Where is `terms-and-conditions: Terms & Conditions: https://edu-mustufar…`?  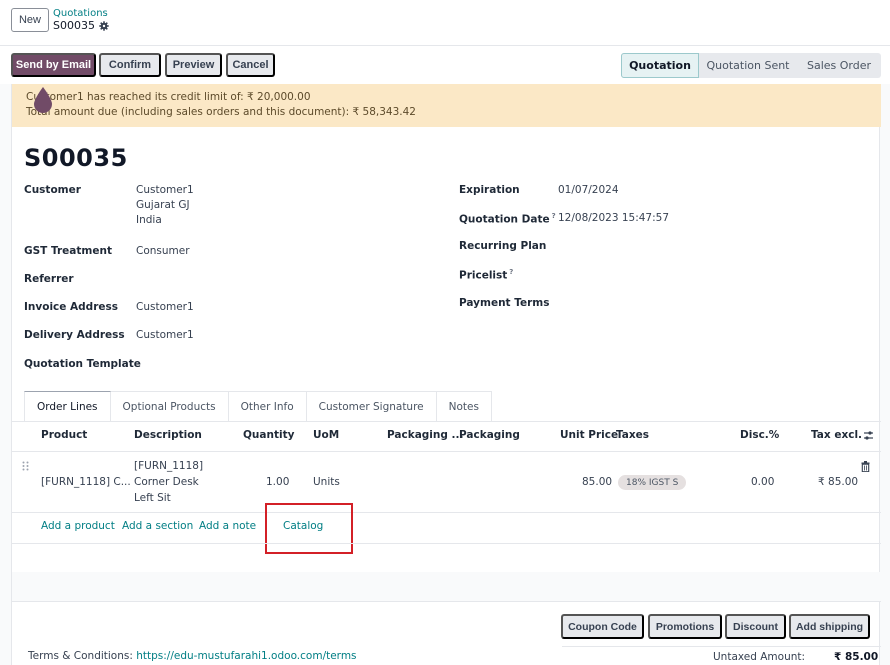 terms-and-conditions: Terms & Conditions: https://edu-mustufar… is located at coordinates (192, 656).